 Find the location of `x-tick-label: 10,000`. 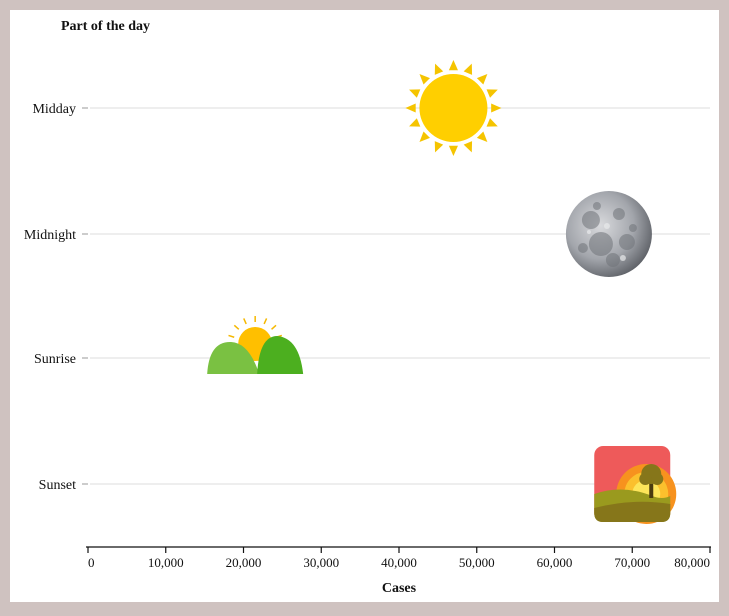

x-tick-label: 10,000 is located at coordinates (166, 562).